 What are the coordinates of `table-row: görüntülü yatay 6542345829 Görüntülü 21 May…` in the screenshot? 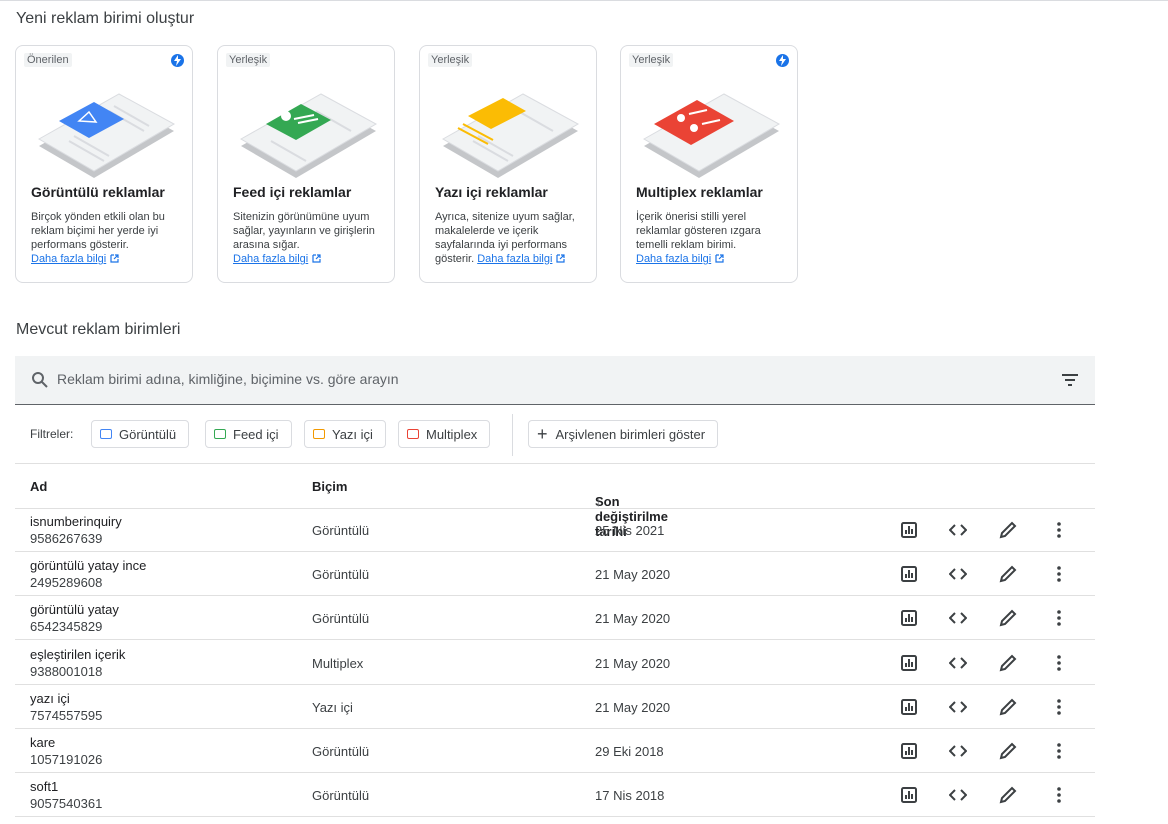 It's located at (555, 618).